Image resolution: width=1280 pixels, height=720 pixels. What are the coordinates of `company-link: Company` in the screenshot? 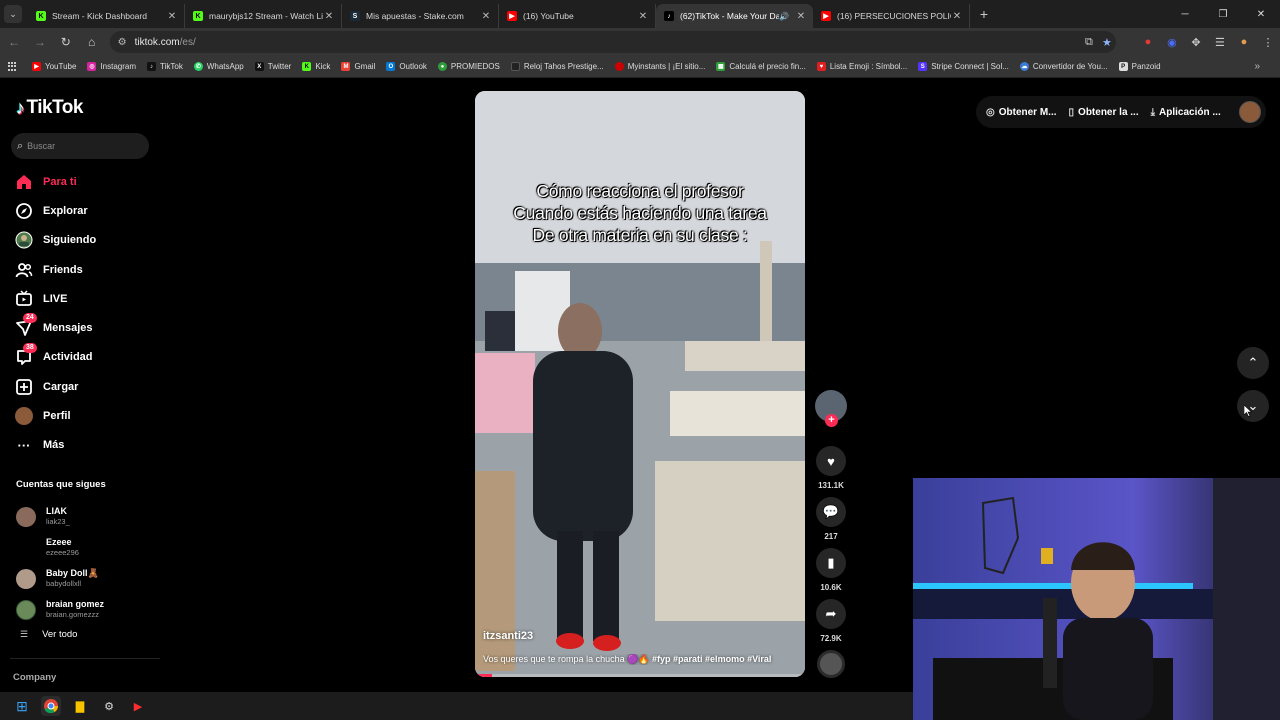 It's located at (34, 677).